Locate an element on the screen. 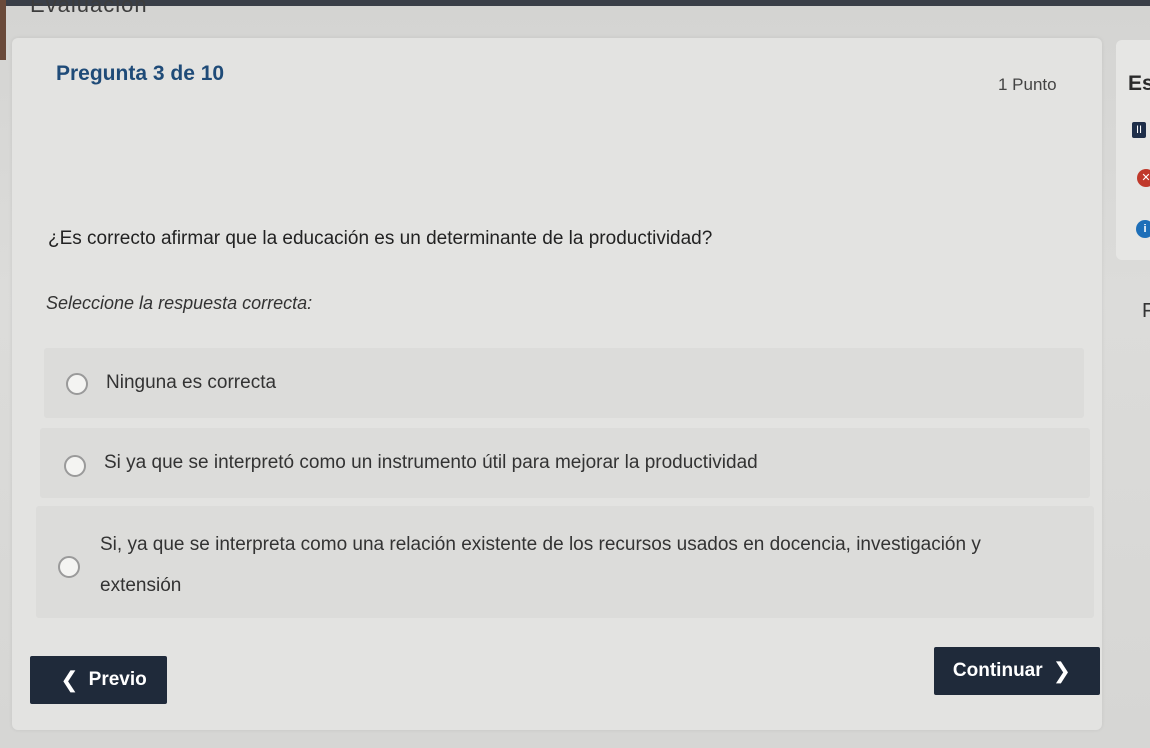 This screenshot has width=1150, height=748. continue-button: Continuar ❯ is located at coordinates (1017, 671).